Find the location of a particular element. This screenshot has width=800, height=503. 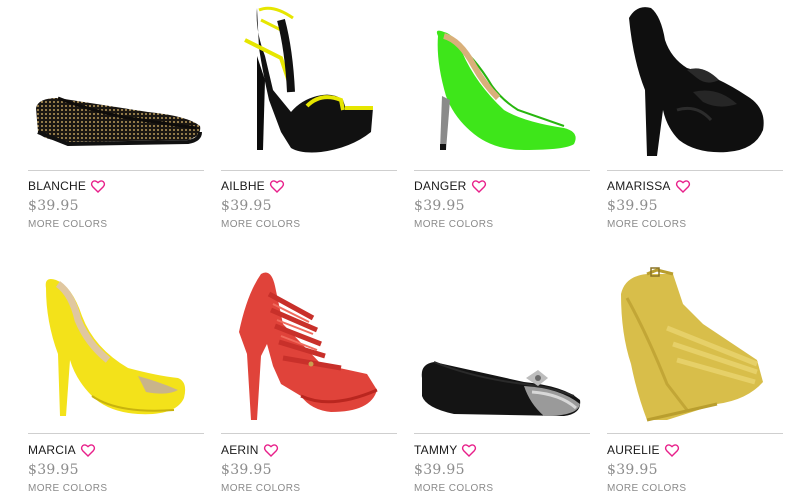

name-line: AILBHE is located at coordinates (253, 186).